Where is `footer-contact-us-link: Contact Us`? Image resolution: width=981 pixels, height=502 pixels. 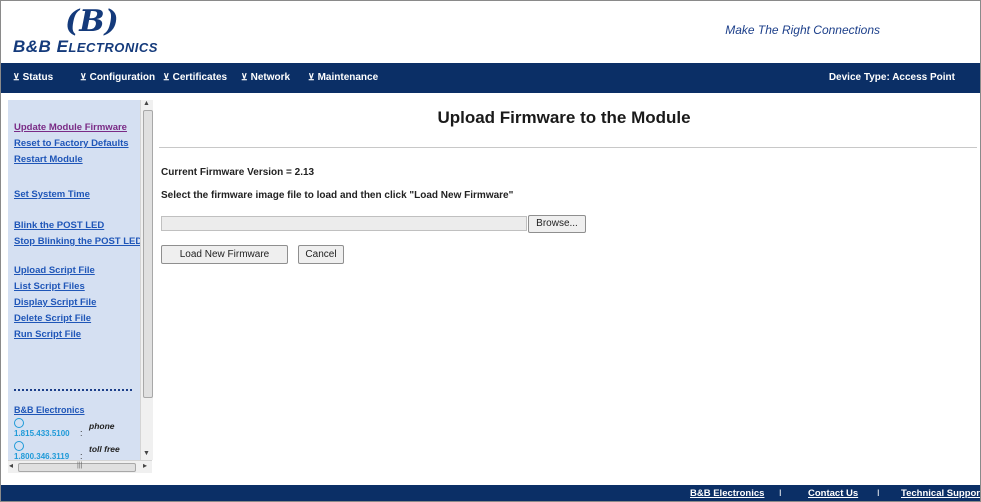
footer-contact-us-link: Contact Us is located at coordinates (833, 493).